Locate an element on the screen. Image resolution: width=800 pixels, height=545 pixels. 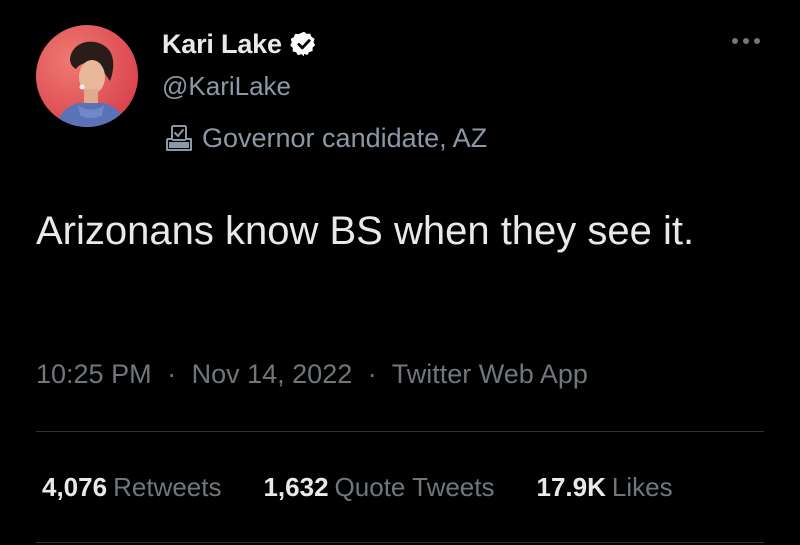
government-label: Governor candidate, AZ is located at coordinates (325, 138).